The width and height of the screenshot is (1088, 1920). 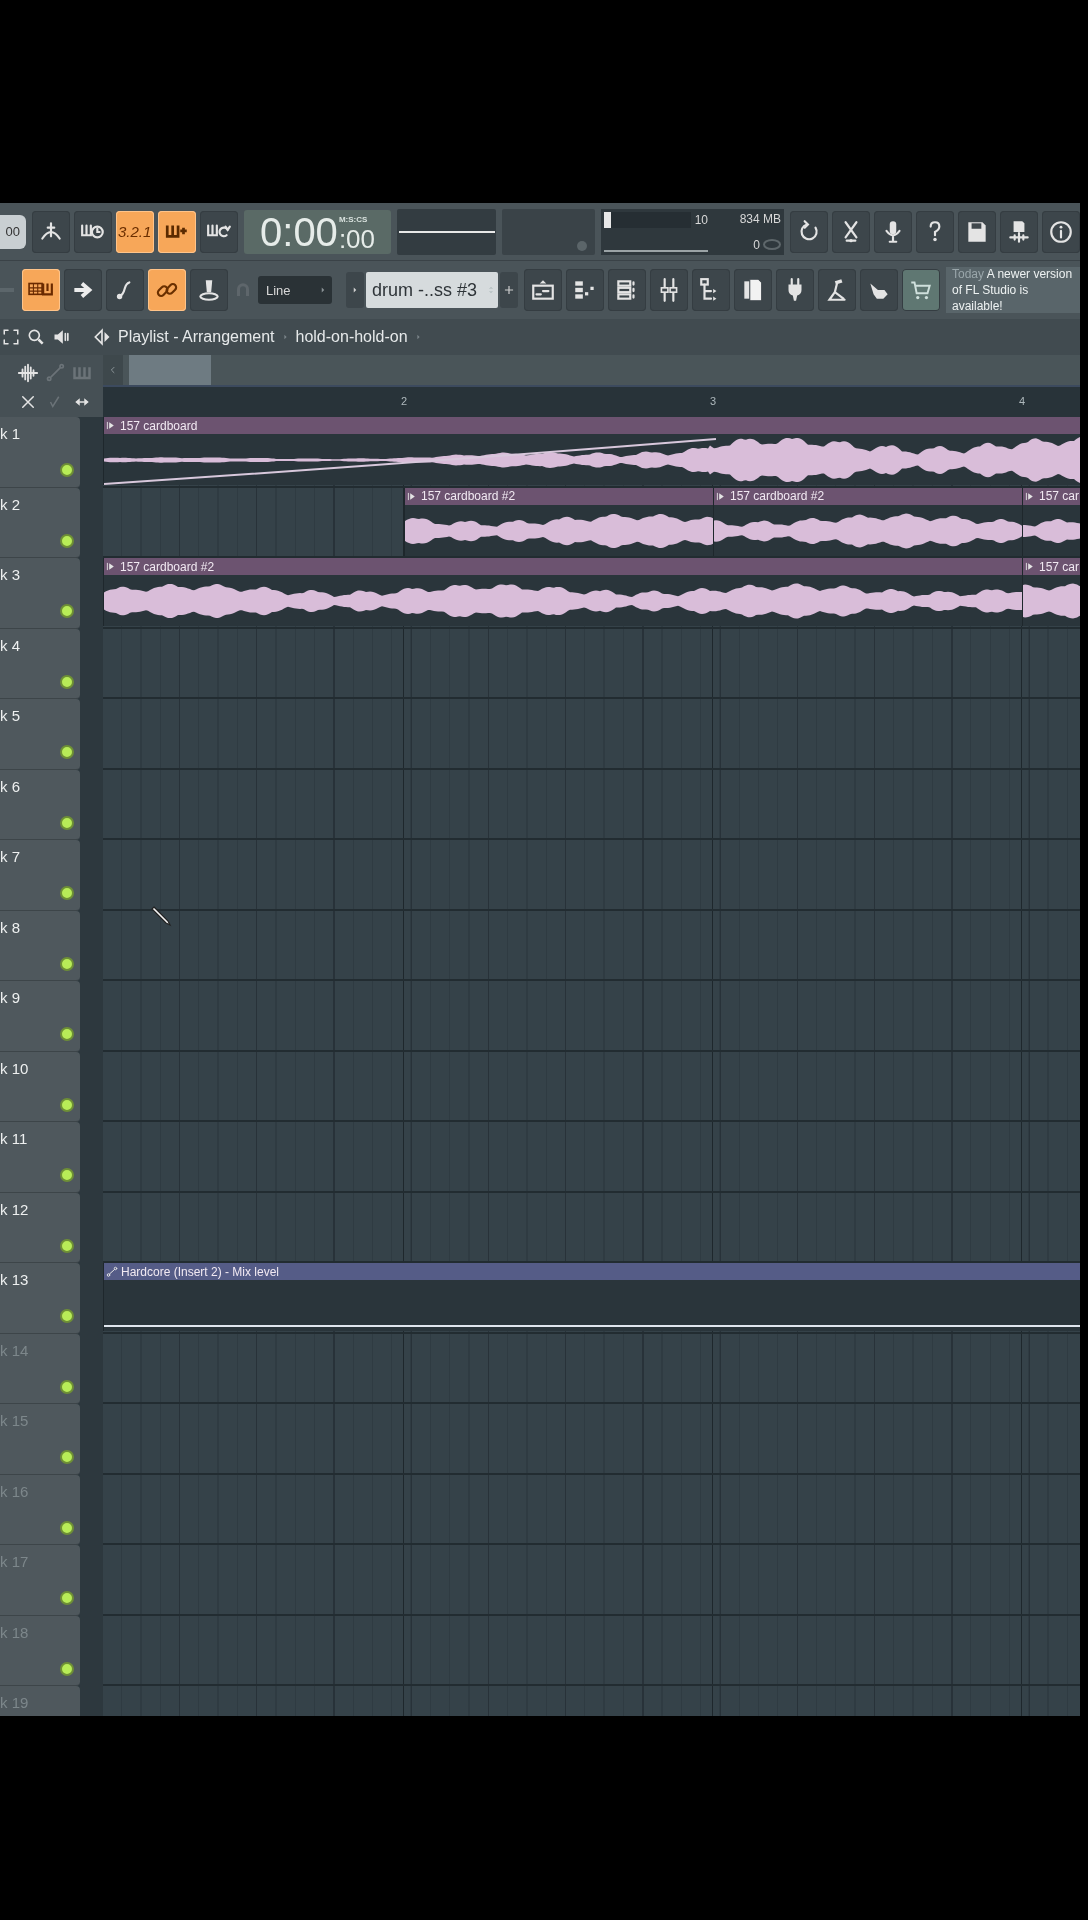 What do you see at coordinates (134, 231) in the screenshot?
I see `toggle-button: 3.2.1` at bounding box center [134, 231].